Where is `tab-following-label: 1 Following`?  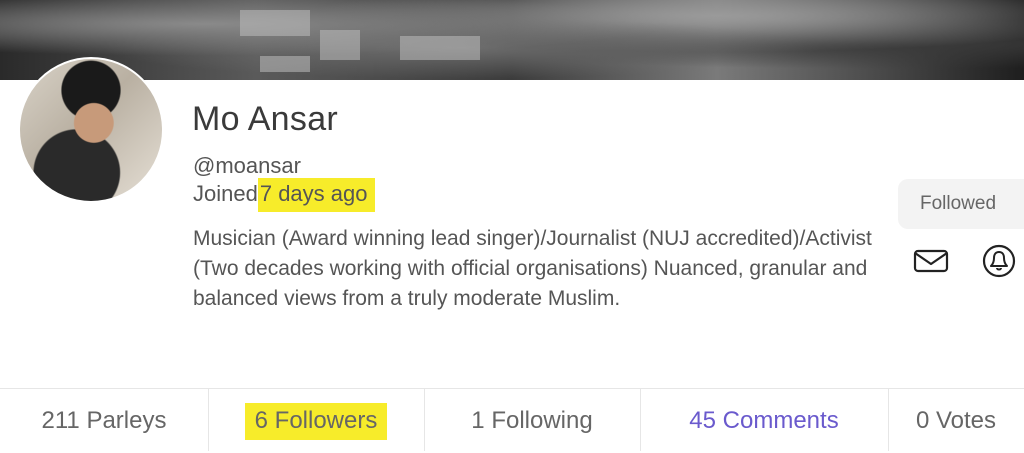 tab-following-label: 1 Following is located at coordinates (532, 420).